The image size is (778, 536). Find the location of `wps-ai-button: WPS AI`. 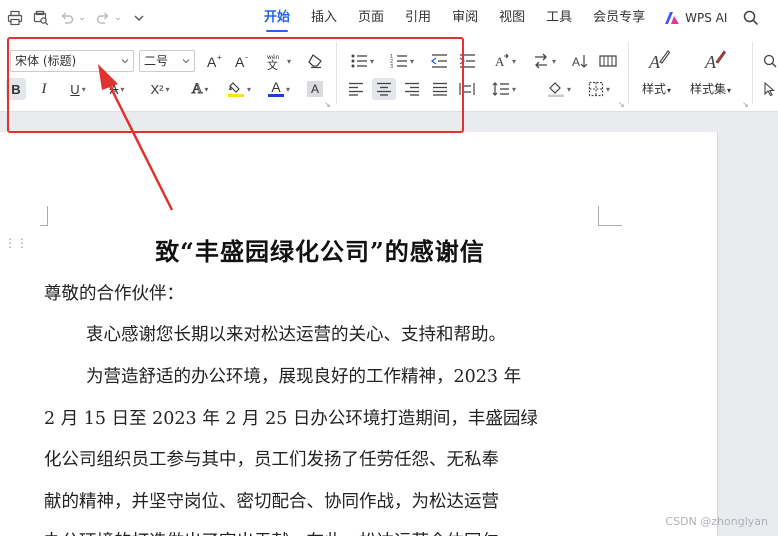

wps-ai-button: WPS AI is located at coordinates (695, 18).